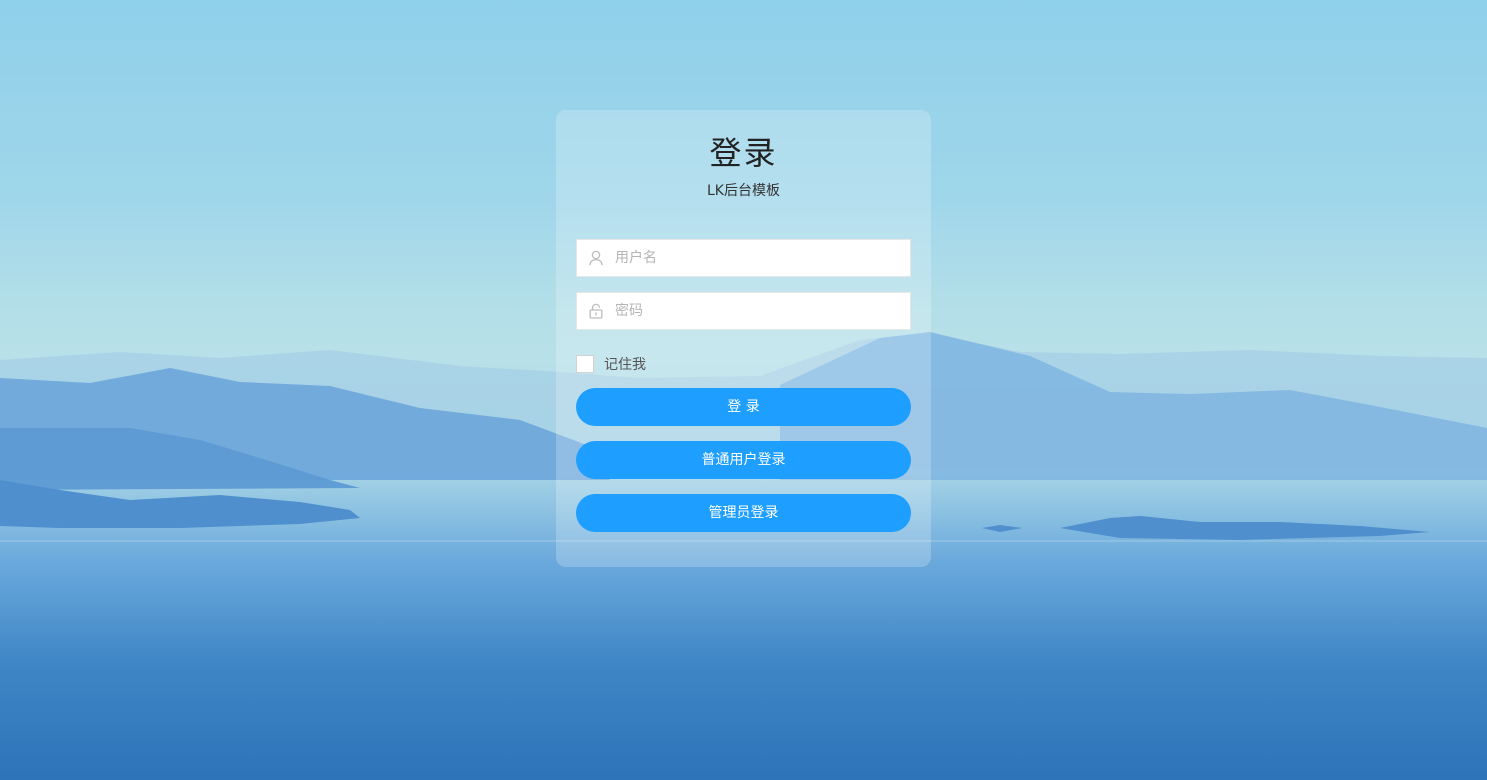 The width and height of the screenshot is (1487, 780). I want to click on username-field, so click(743, 258).